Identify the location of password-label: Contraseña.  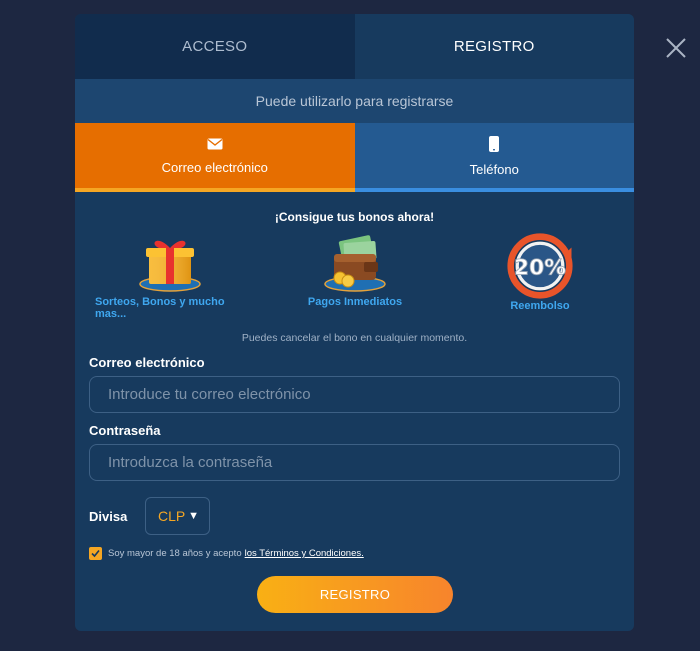
(125, 430).